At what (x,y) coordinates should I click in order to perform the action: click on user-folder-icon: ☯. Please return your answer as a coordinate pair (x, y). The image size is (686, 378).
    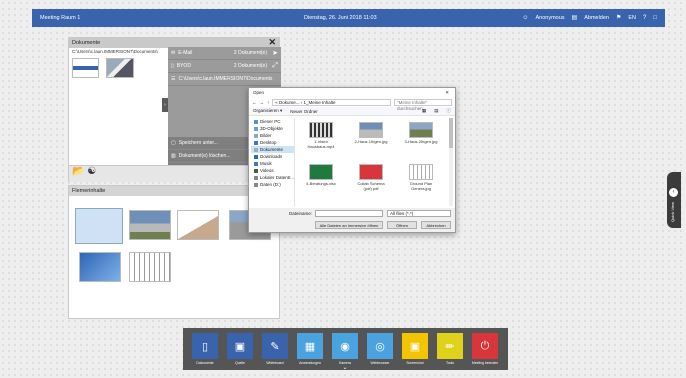
    Looking at the image, I should click on (91, 171).